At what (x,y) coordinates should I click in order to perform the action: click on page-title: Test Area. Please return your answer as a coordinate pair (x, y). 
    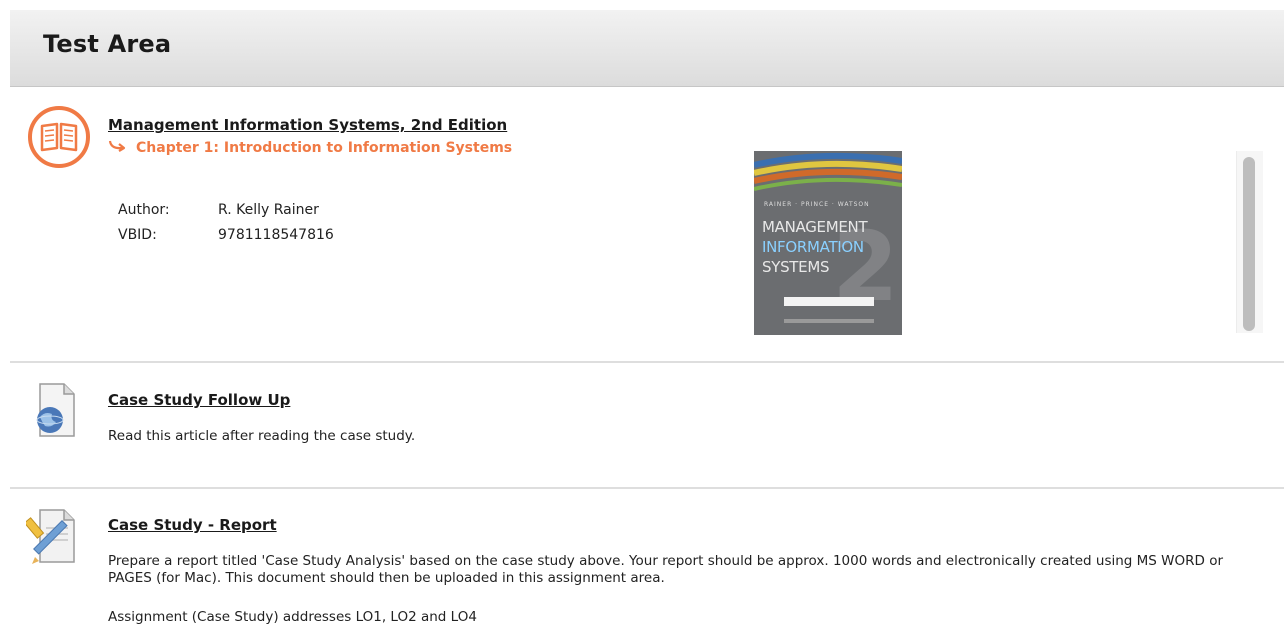
    Looking at the image, I should click on (107, 44).